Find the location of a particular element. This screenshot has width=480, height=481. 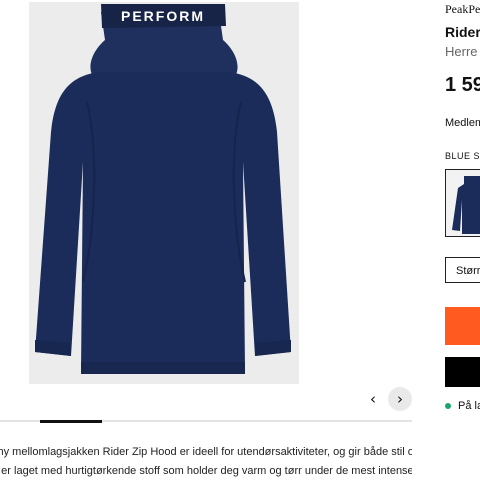

gallery-progress-fill is located at coordinates (71, 421).